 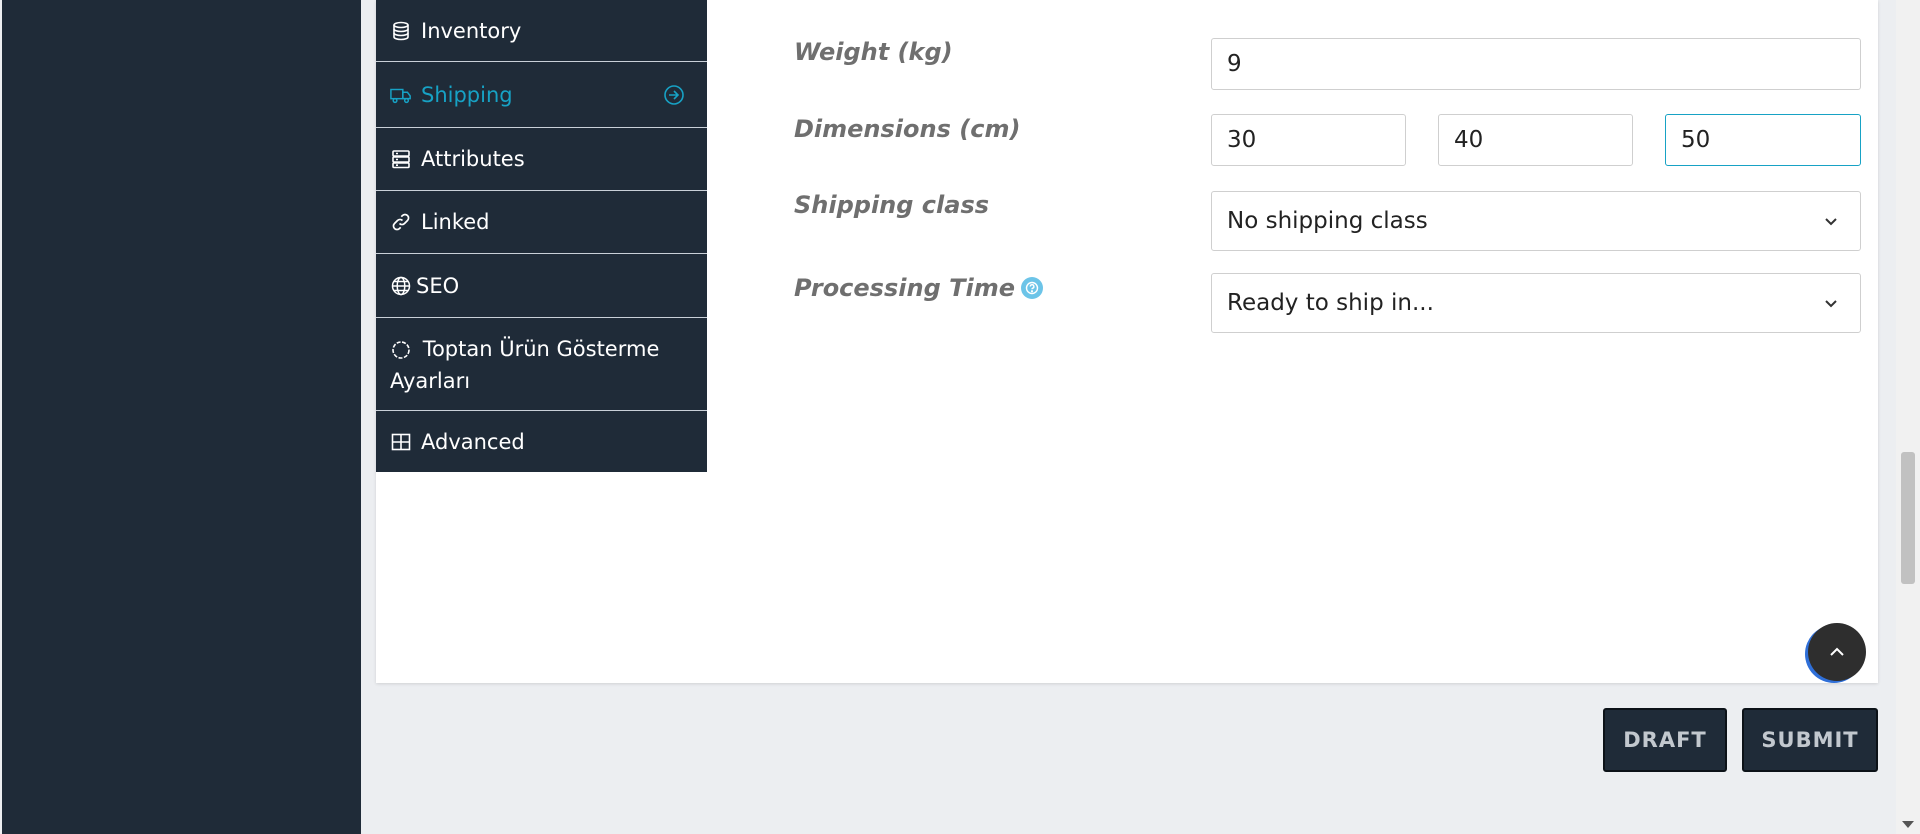 I want to click on submit-button: SUBMIT, so click(x=1810, y=740).